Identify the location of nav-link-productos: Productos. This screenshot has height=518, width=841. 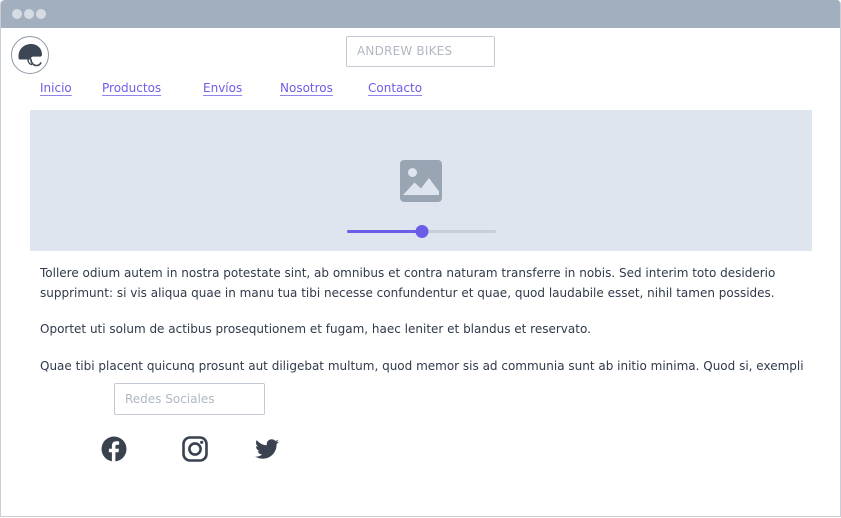
(131, 88).